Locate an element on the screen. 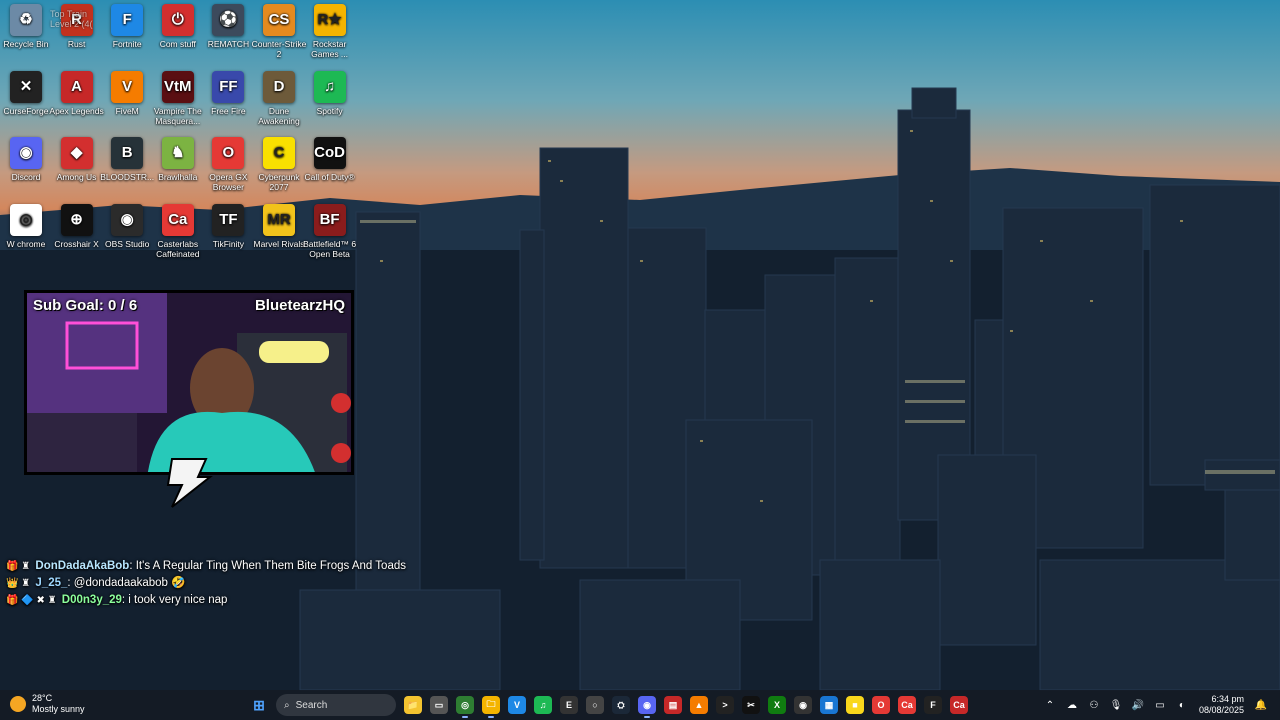 This screenshot has width=1280, height=720. system-tray: ⌃ ☁ ⚇ 🎙 🔊 ▭ ◐ 6:34 pm 08/08/2025 🔔 is located at coordinates (1155, 705).